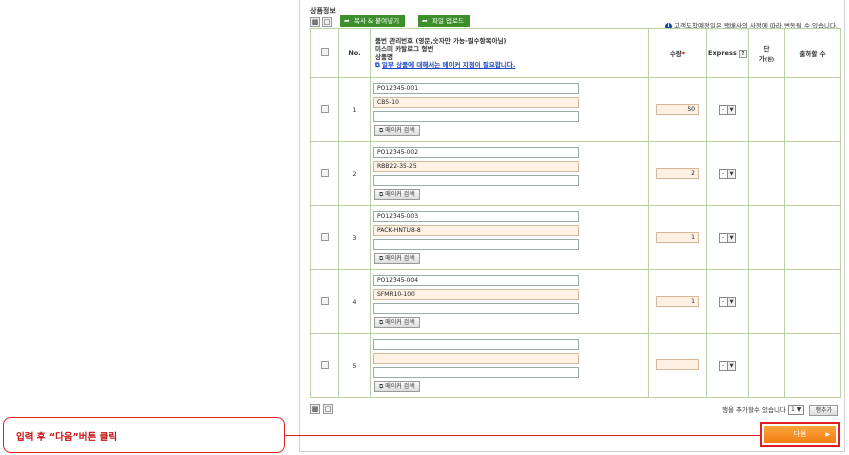 This screenshot has width=849, height=455. I want to click on header-no: No., so click(354, 53).